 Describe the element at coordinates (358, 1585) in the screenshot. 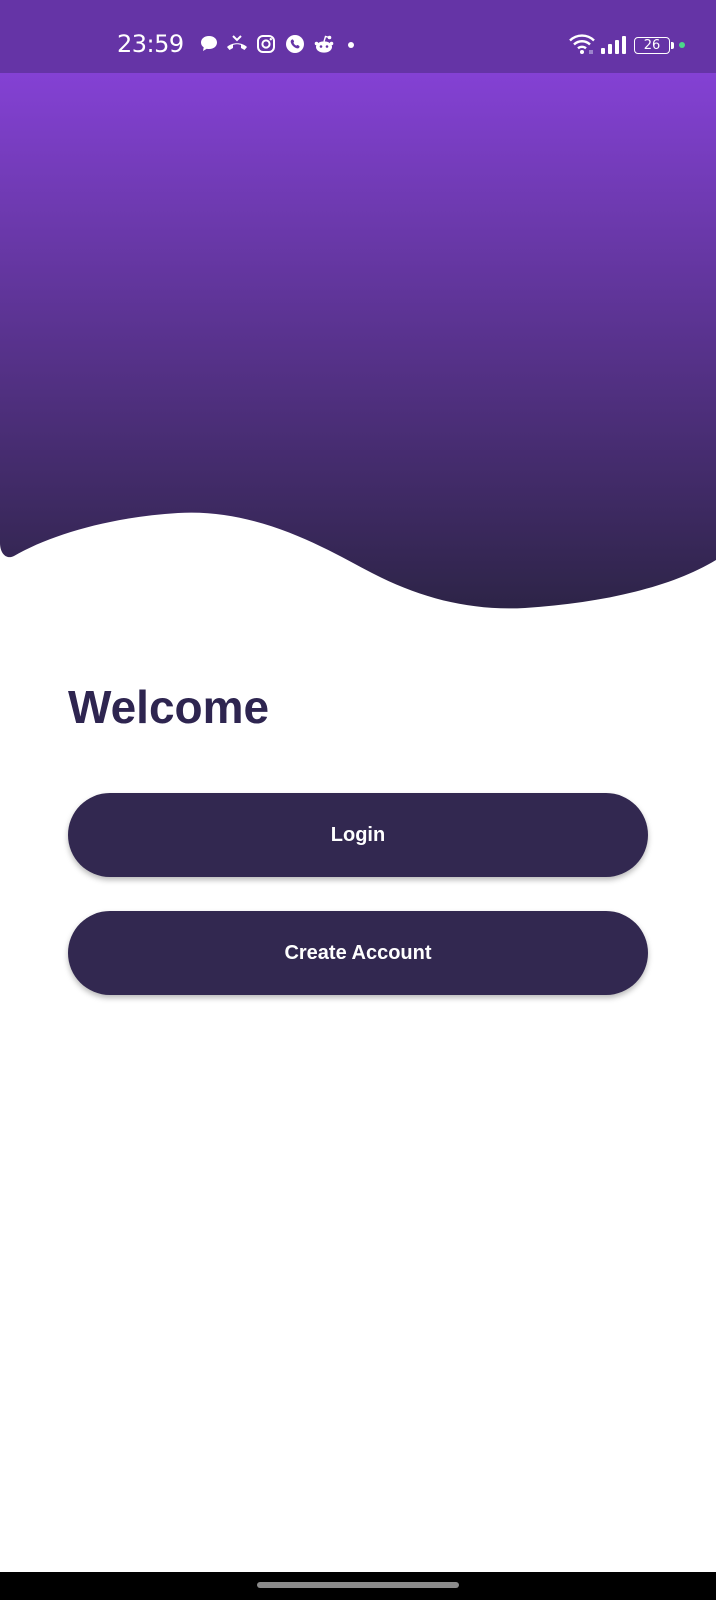

I see `home-indicator` at that location.